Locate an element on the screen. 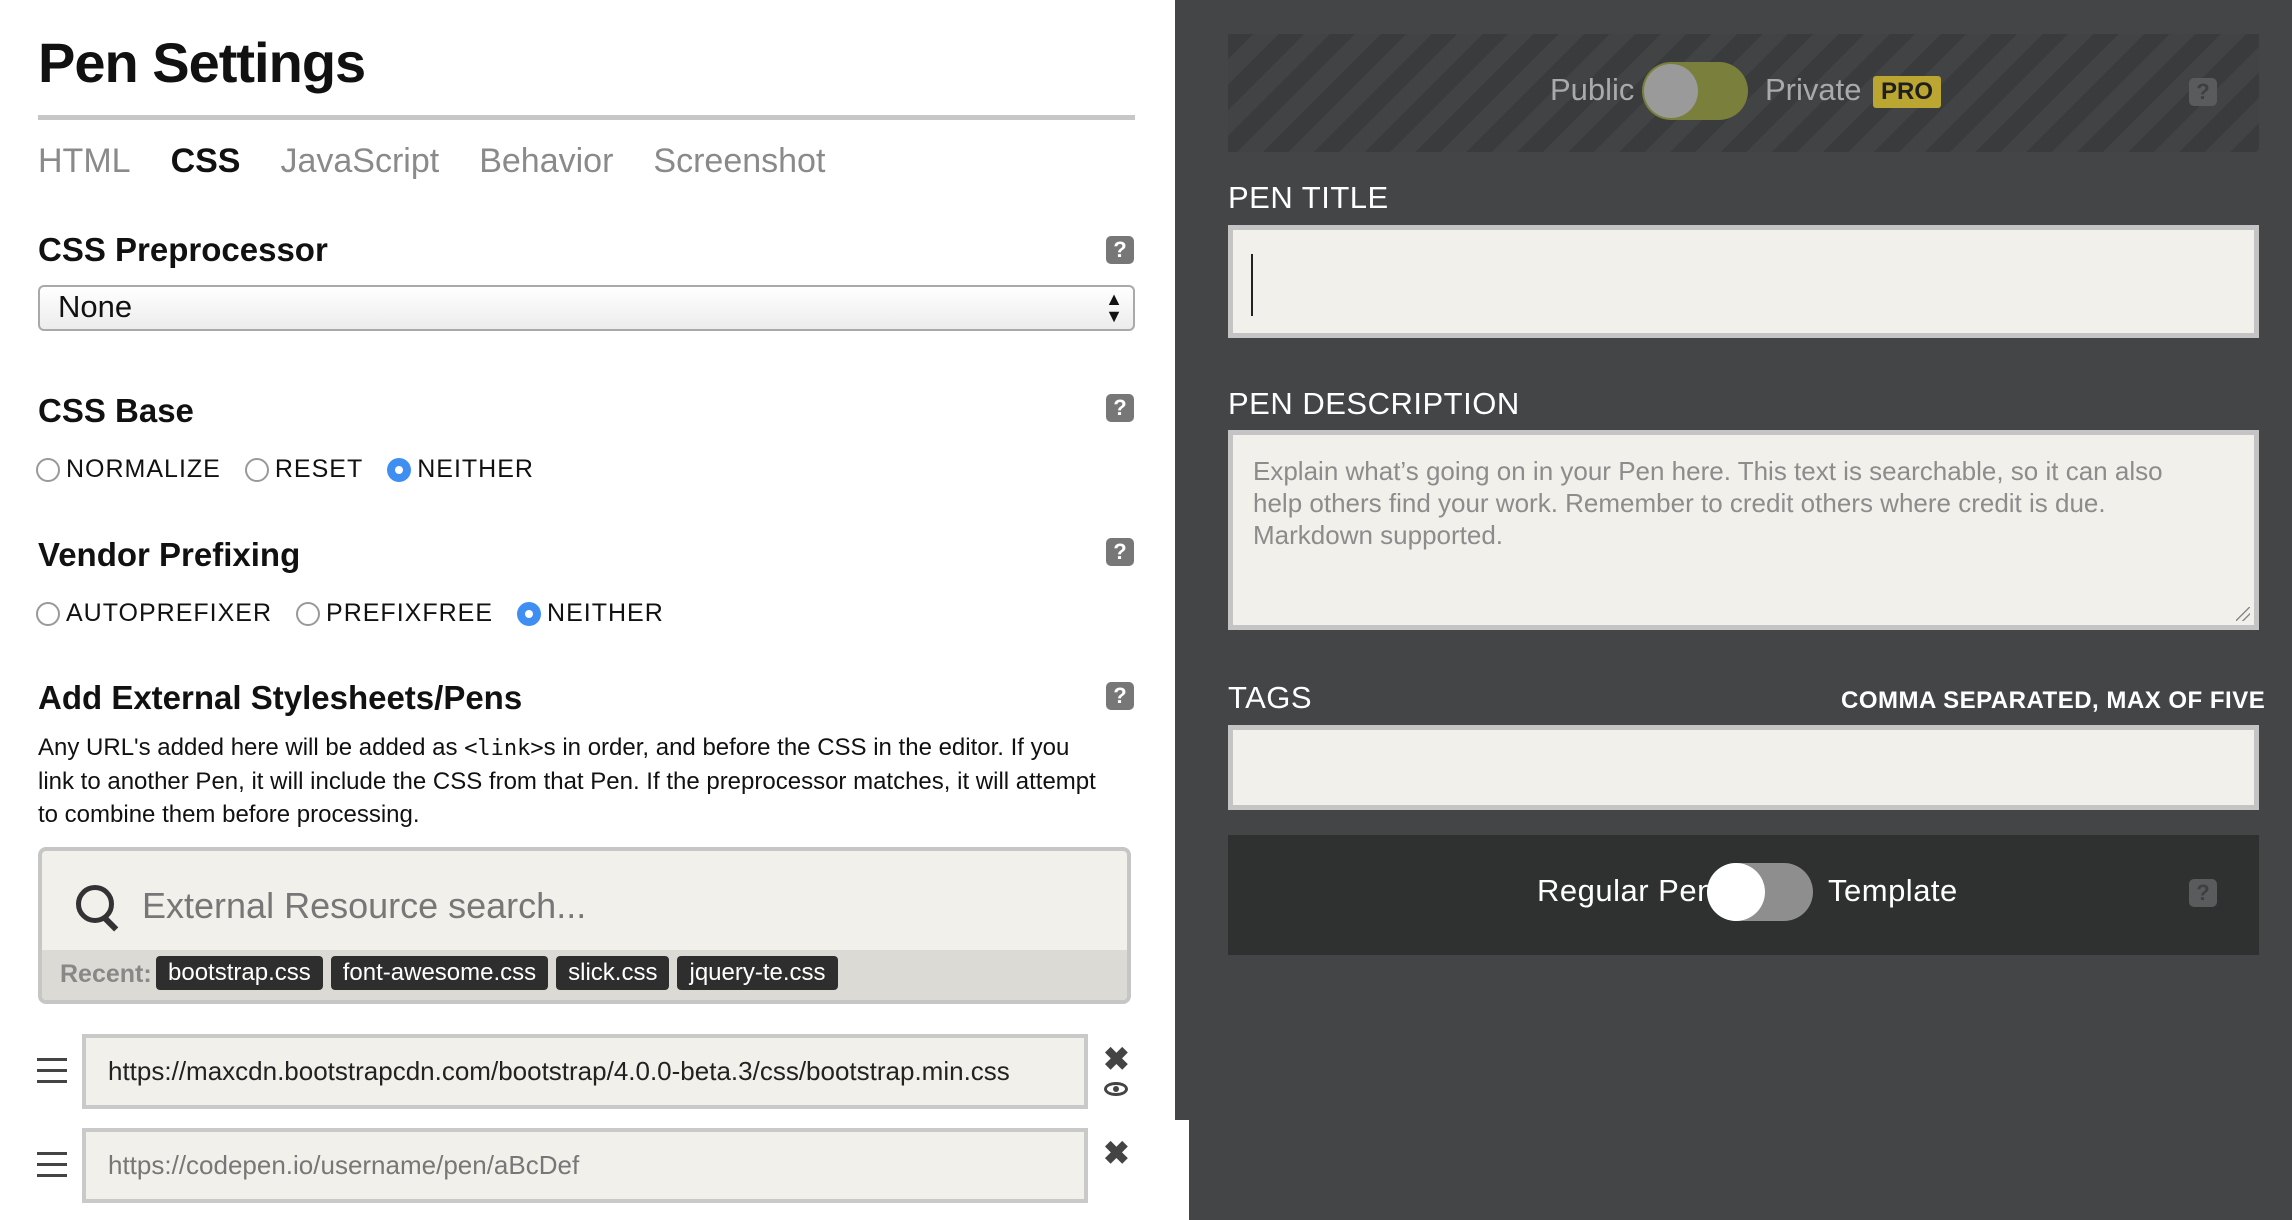 This screenshot has width=2292, height=1220. recent-label: Recent: is located at coordinates (106, 974).